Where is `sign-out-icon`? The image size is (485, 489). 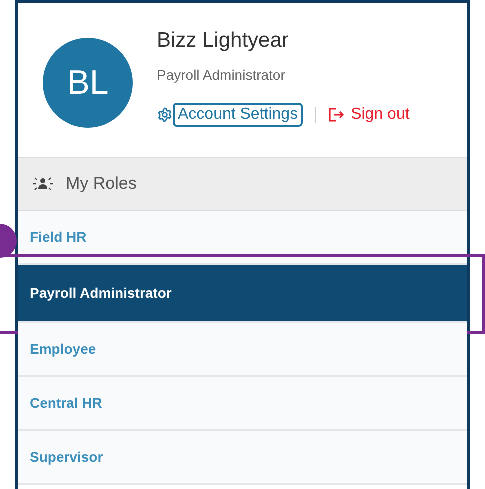 sign-out-icon is located at coordinates (337, 115).